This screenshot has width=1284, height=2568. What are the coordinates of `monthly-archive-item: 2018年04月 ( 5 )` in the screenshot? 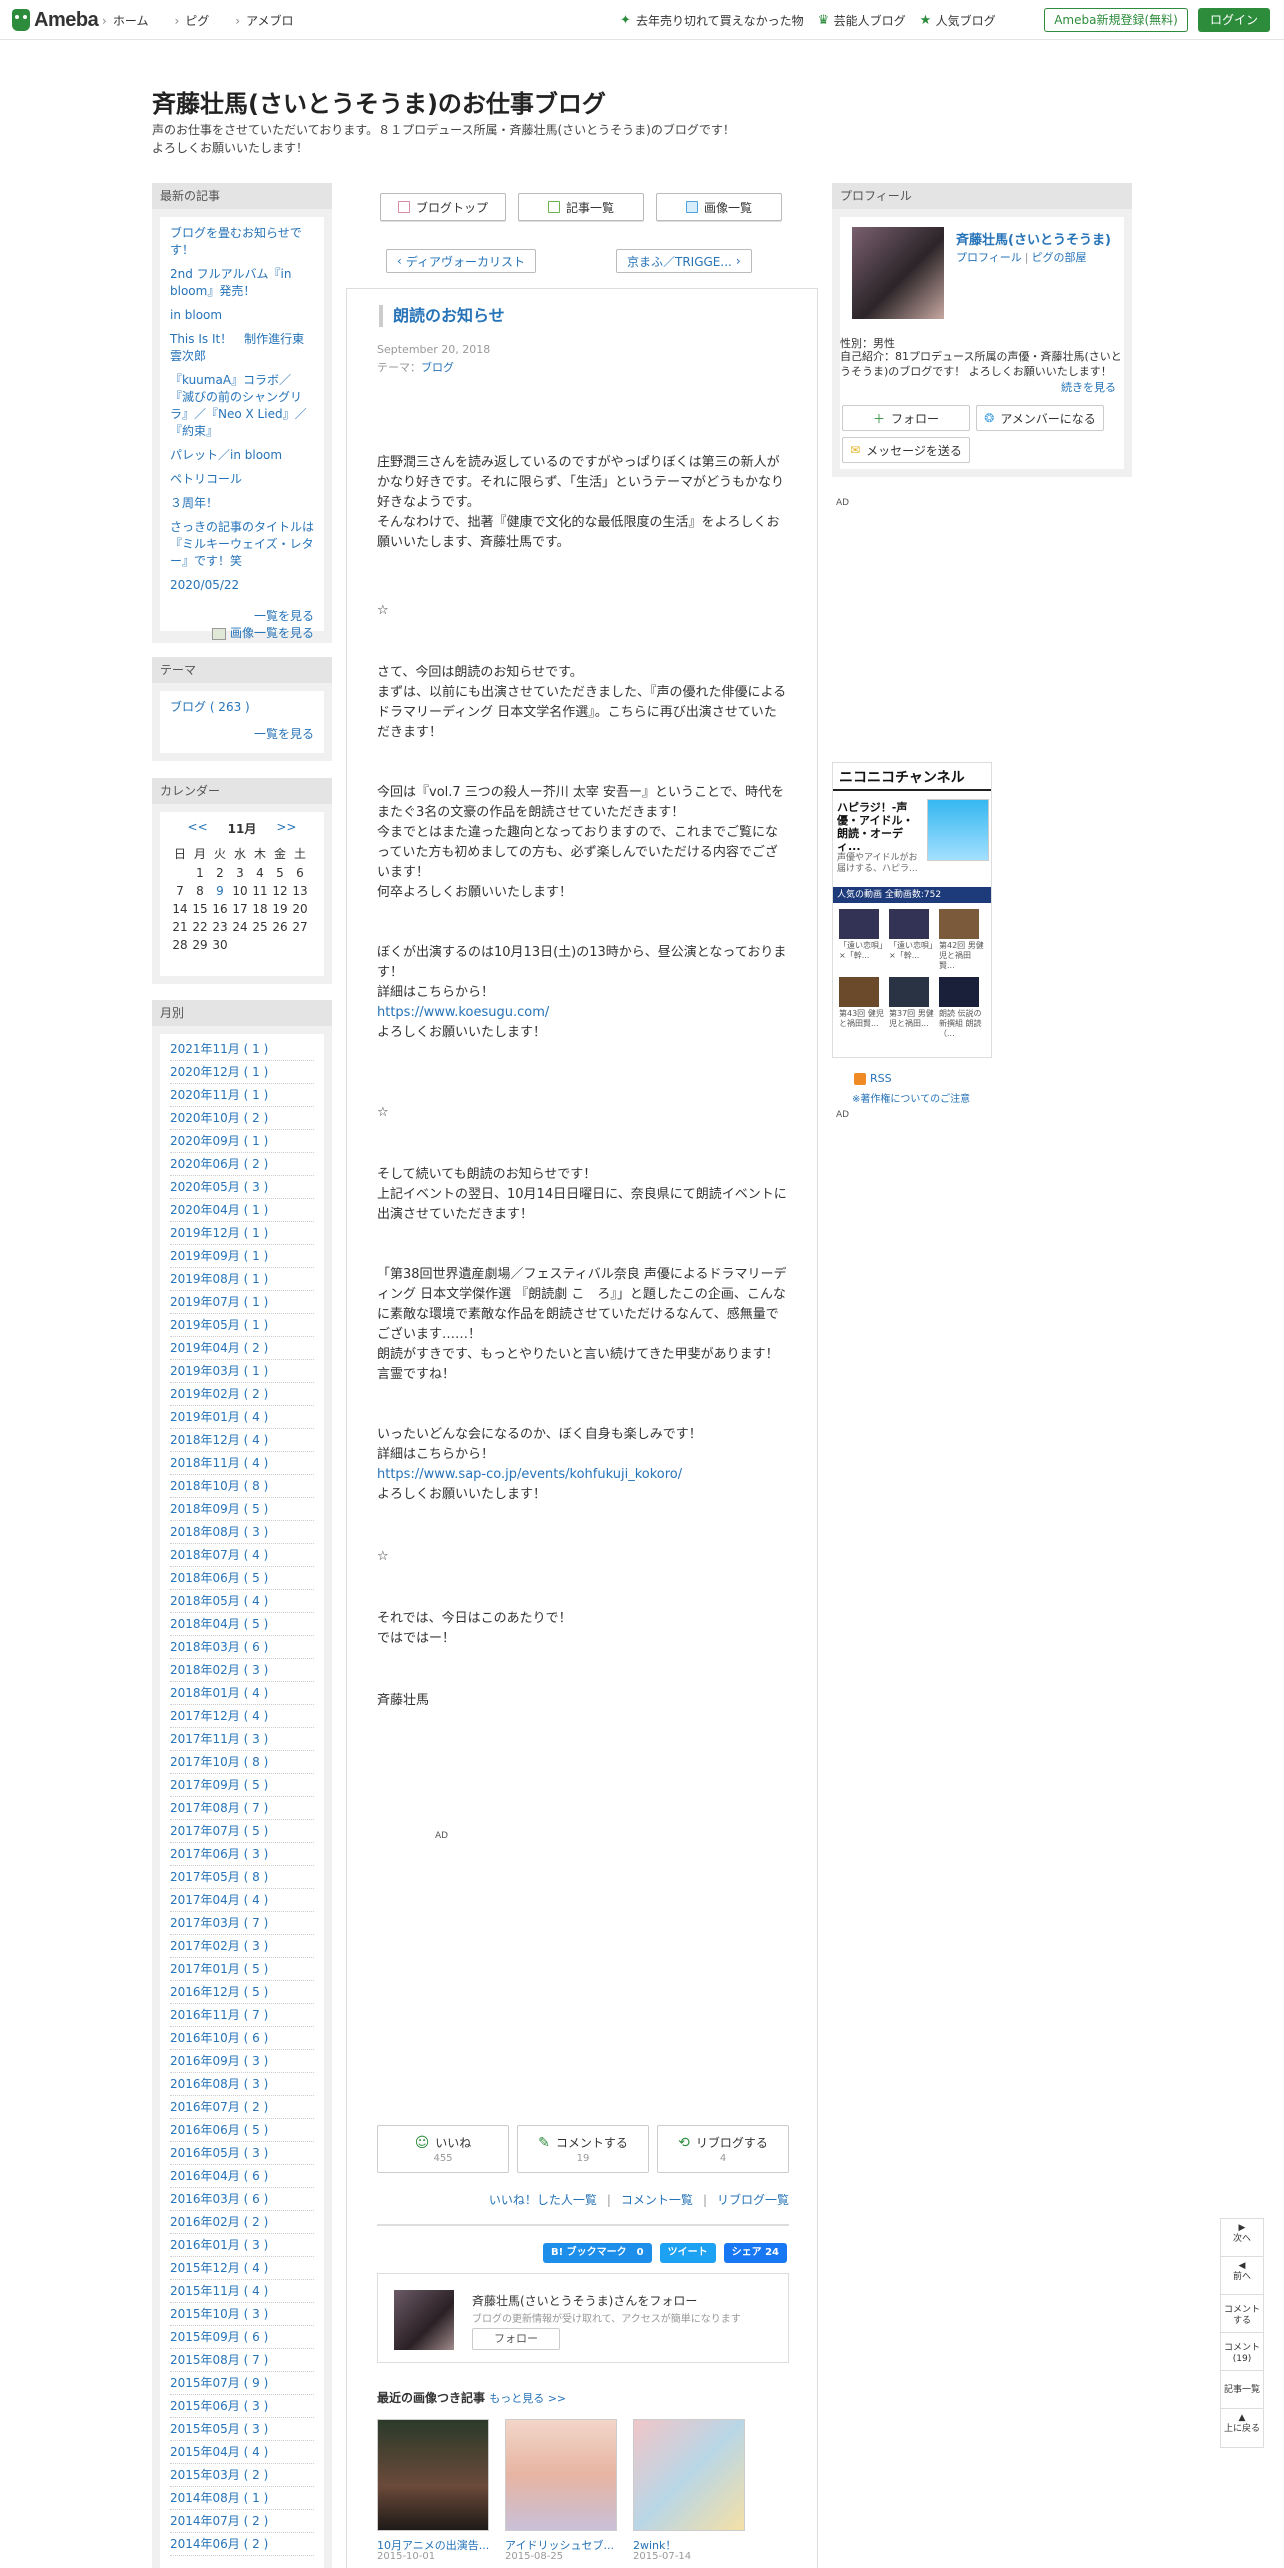 It's located at (242, 1624).